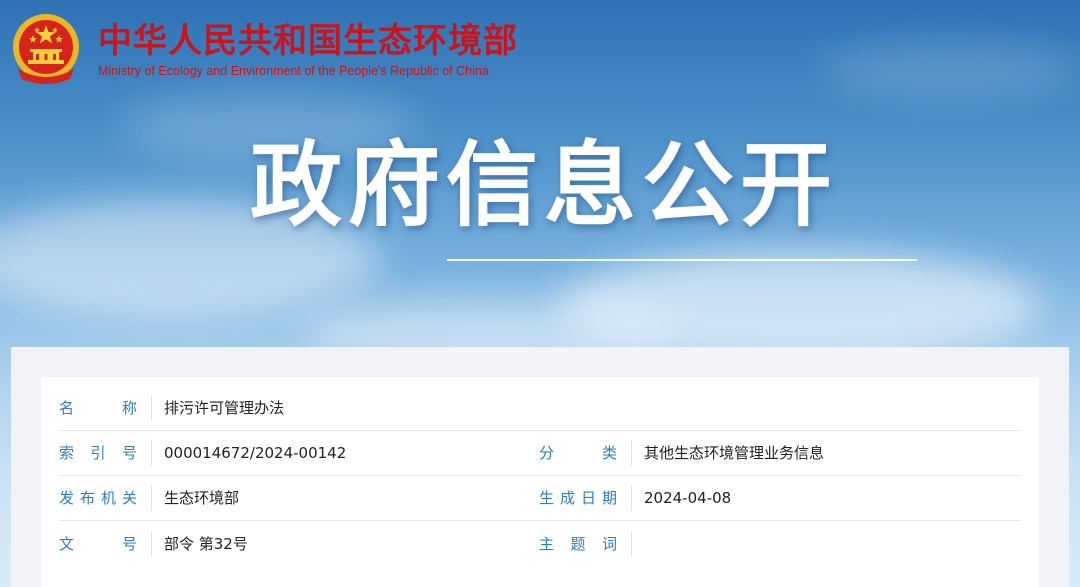  Describe the element at coordinates (299, 498) in the screenshot. I see `info-cell-publisher: 发布机关 生态环境部` at that location.